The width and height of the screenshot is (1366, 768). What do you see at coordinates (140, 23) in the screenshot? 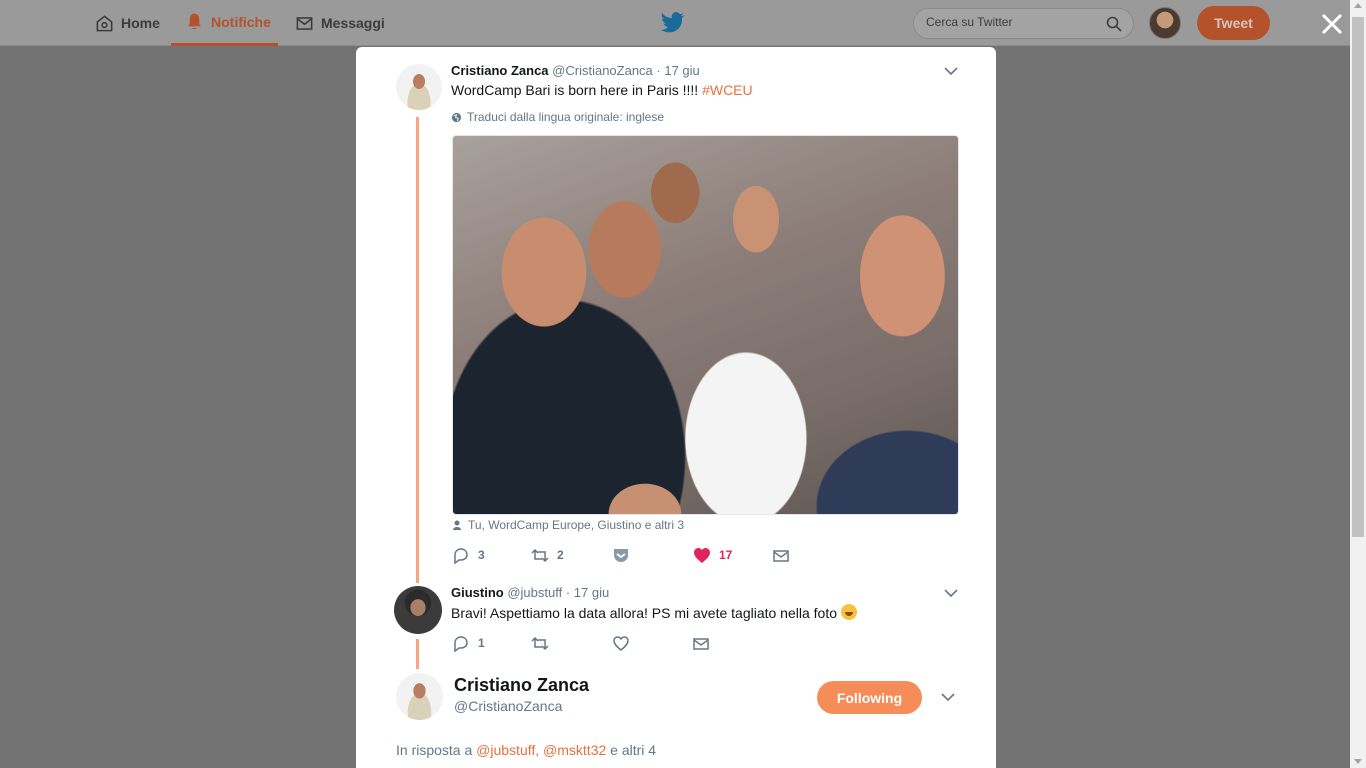
I see `nav-home-label: Home` at bounding box center [140, 23].